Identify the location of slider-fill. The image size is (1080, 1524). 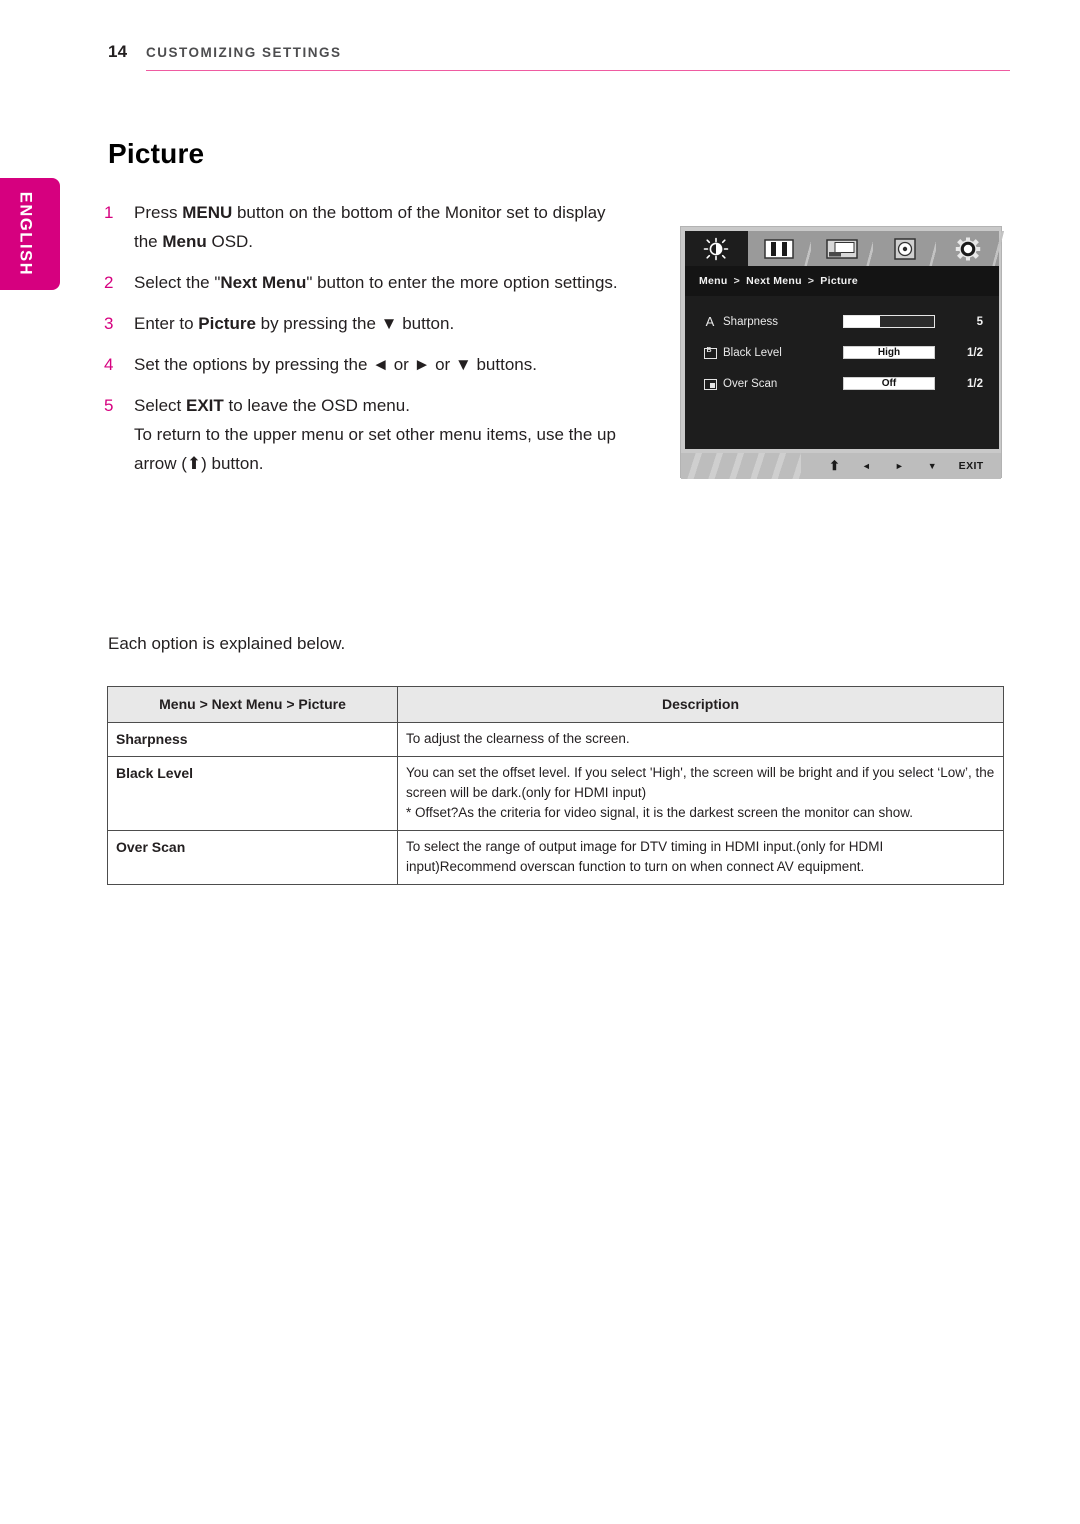
(862, 321).